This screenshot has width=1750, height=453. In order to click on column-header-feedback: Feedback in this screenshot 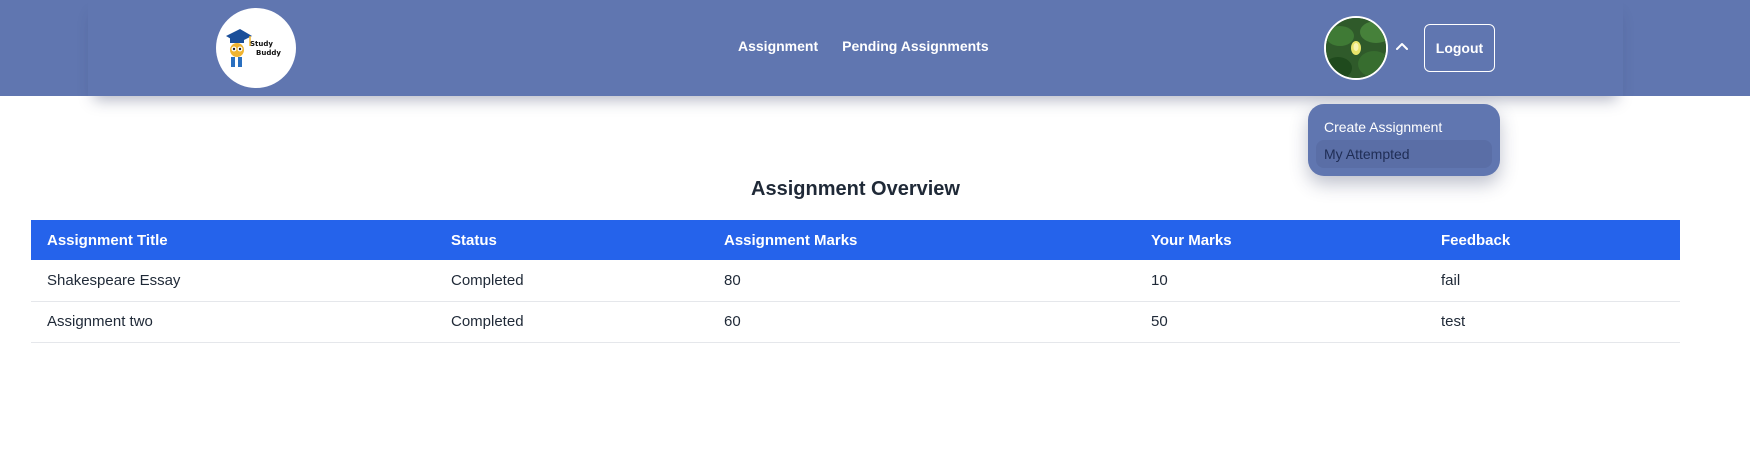, I will do `click(1552, 240)`.